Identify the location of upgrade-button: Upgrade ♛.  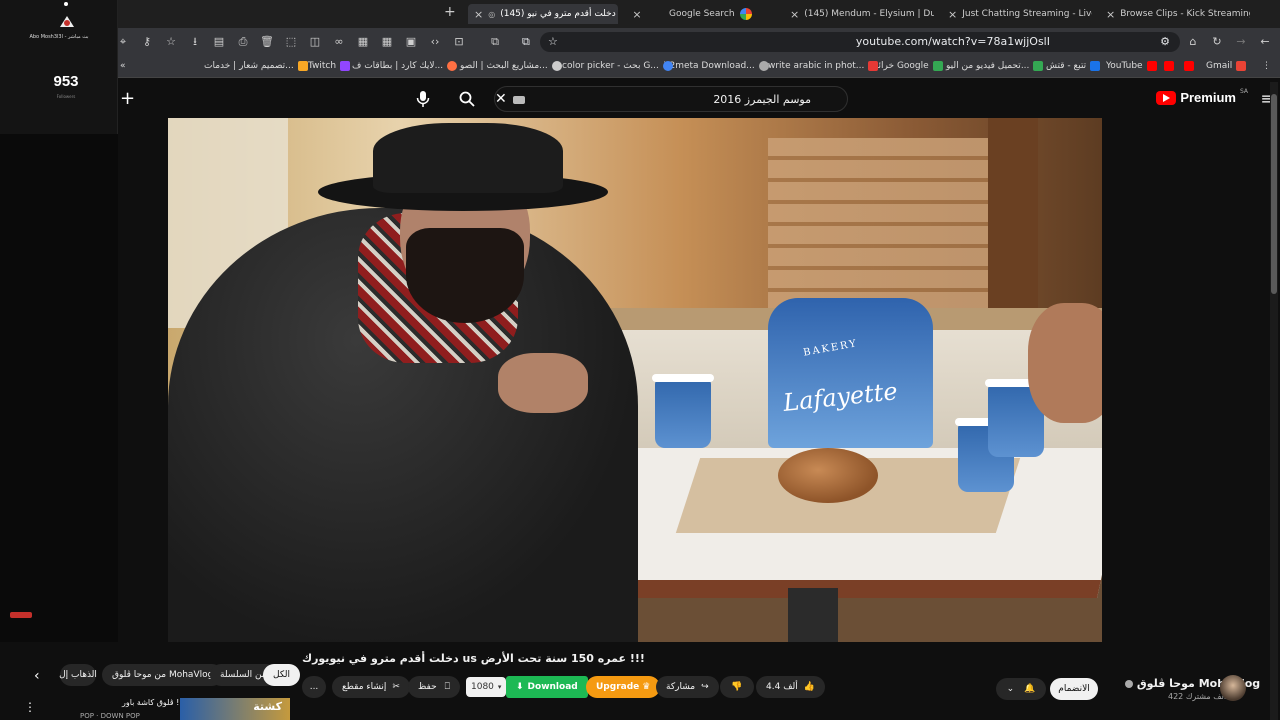
(623, 687).